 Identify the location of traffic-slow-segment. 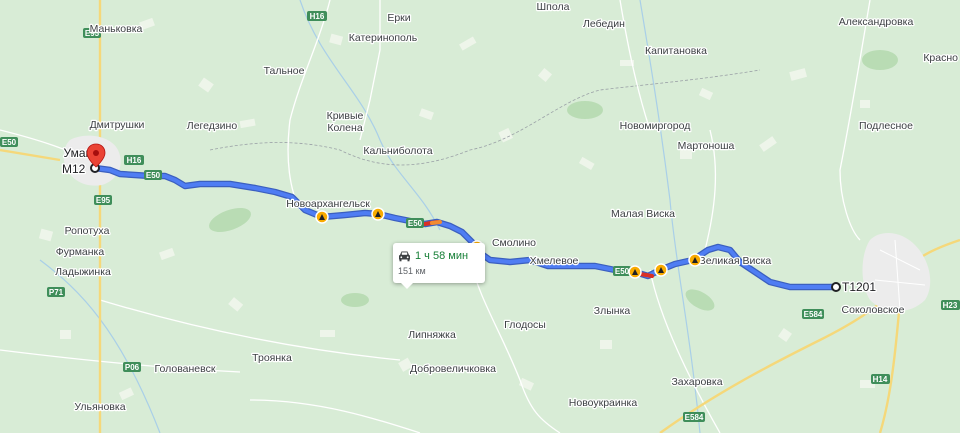
(436, 222).